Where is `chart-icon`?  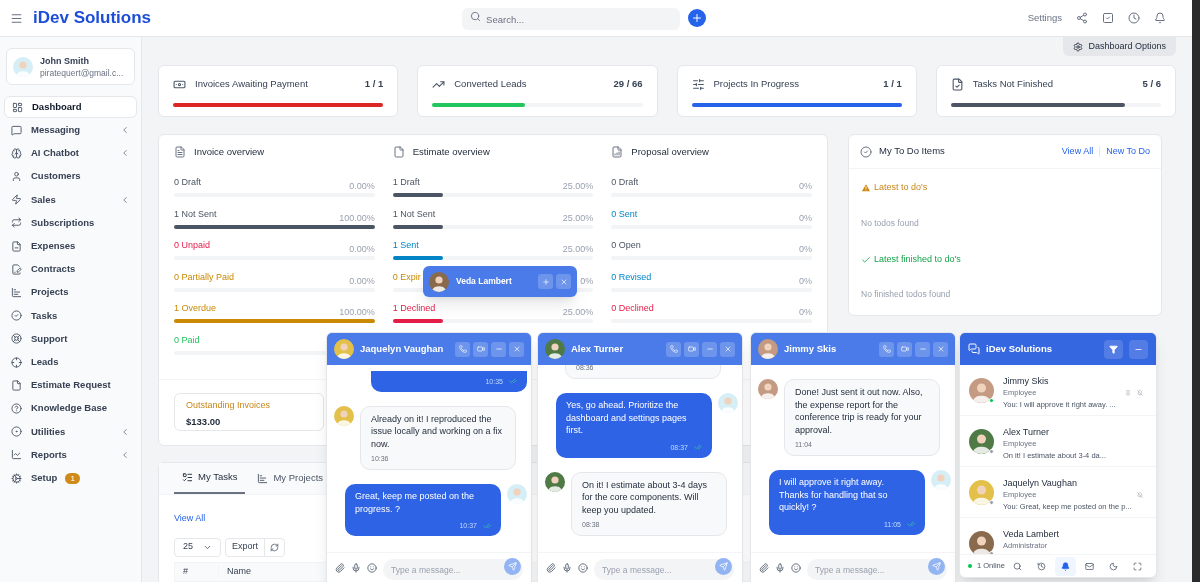 chart-icon is located at coordinates (16, 292).